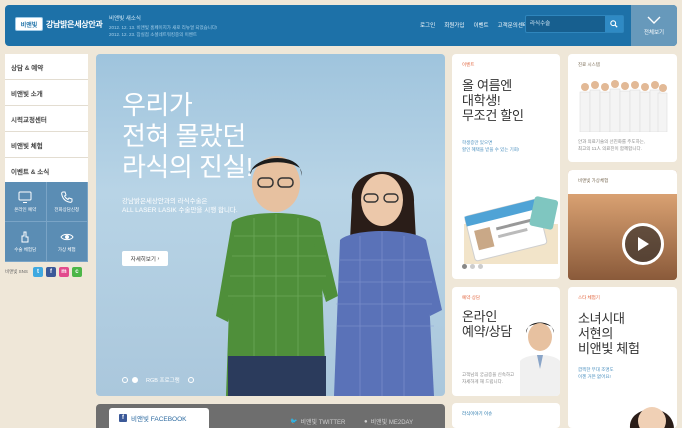 The width and height of the screenshot is (682, 428). I want to click on nav-item-vision-center: 시력교정센터, so click(46, 119).